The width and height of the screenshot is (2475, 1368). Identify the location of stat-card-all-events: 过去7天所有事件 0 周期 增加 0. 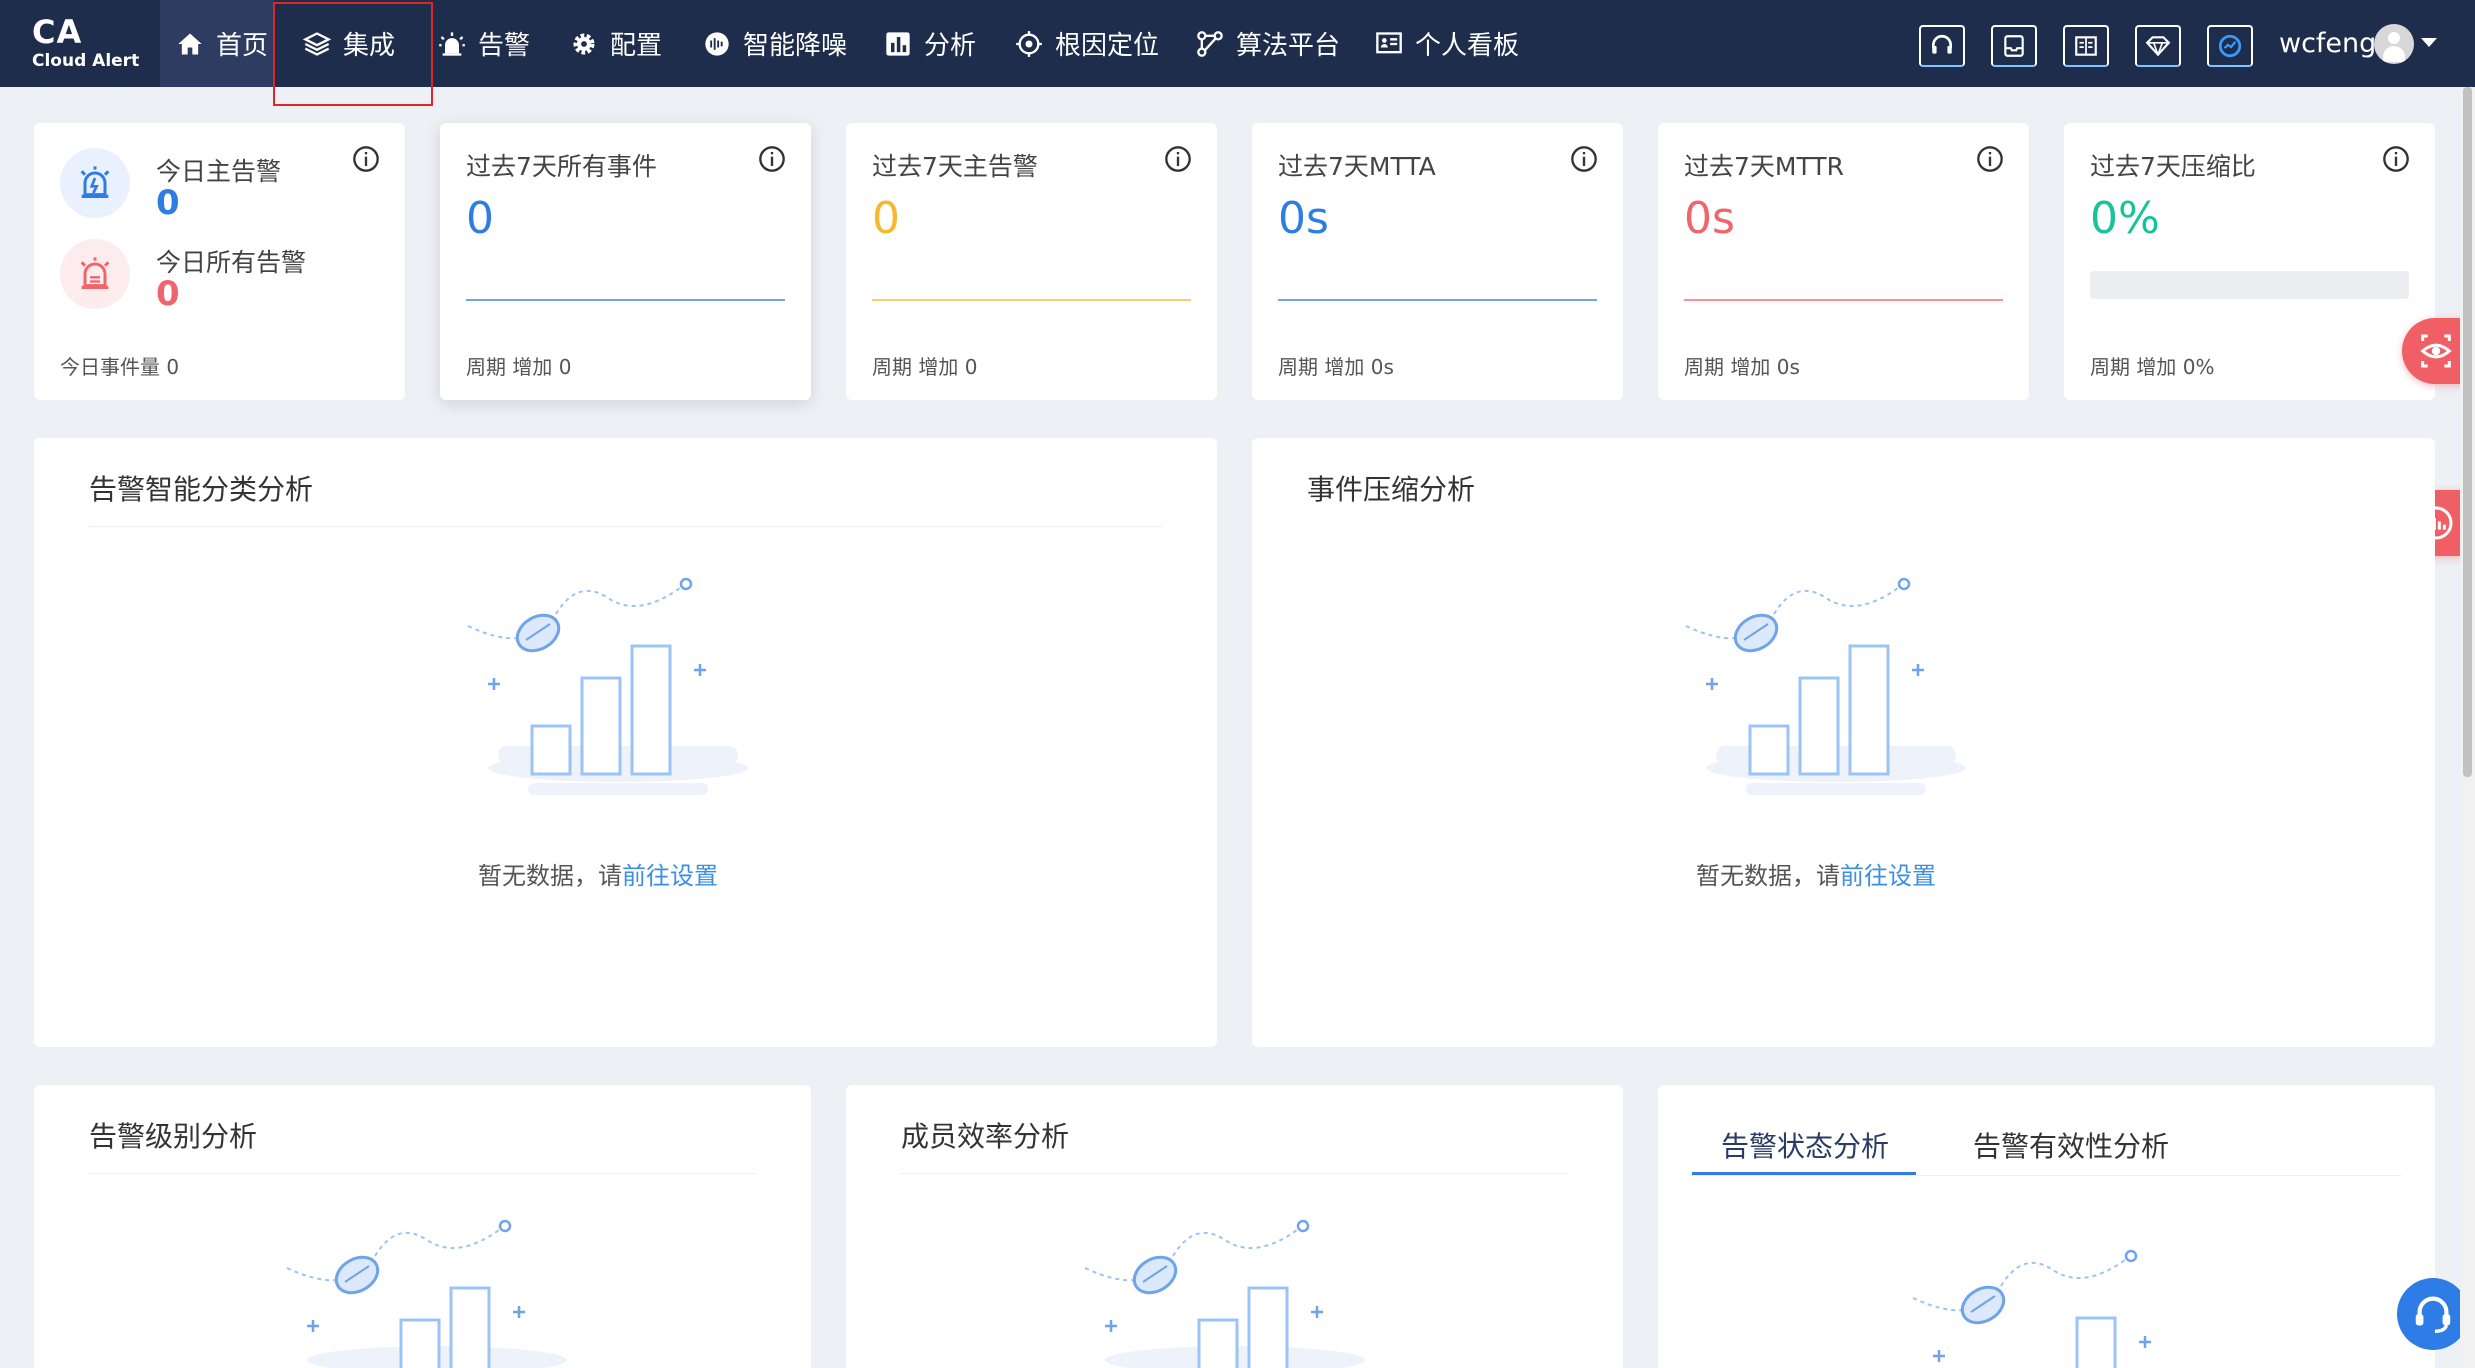
(625, 261).